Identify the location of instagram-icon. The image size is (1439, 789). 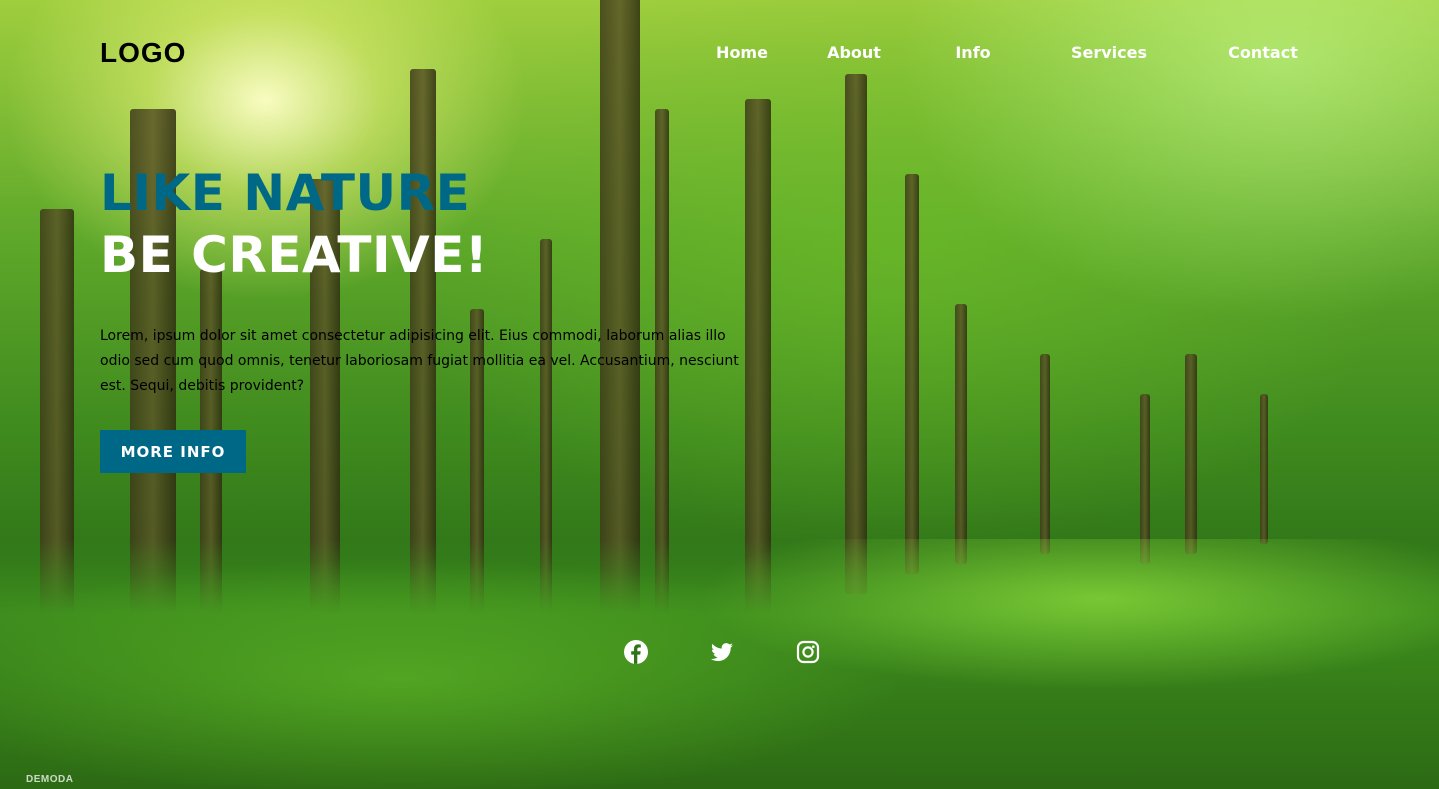
(808, 652).